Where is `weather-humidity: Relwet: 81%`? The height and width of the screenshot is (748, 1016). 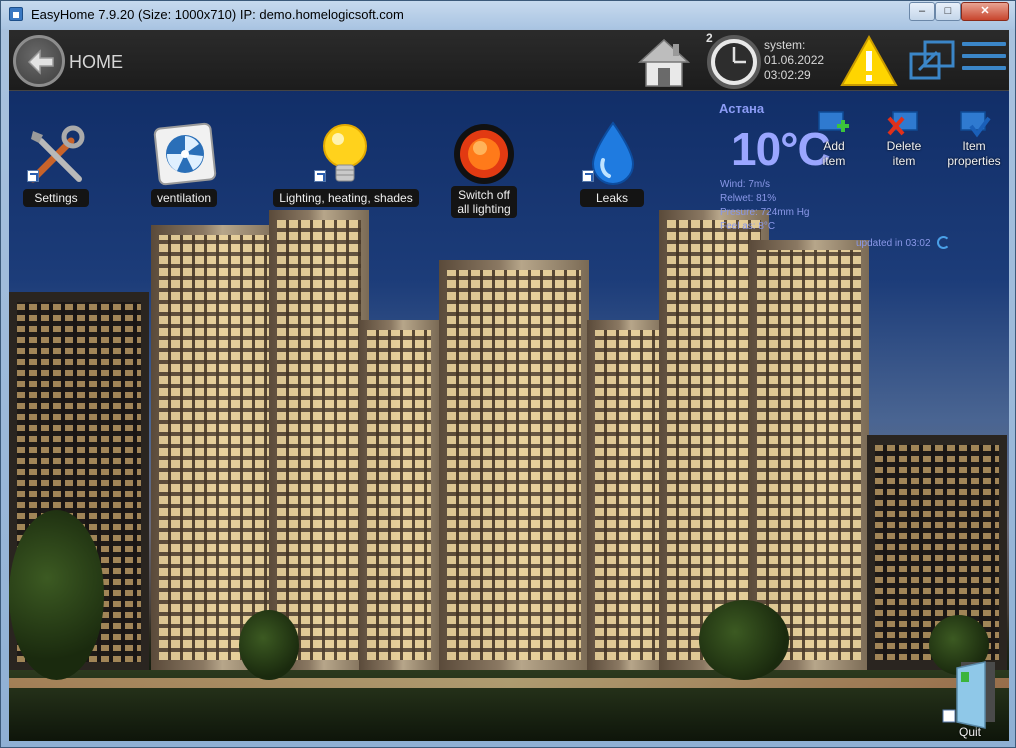
weather-humidity: Relwet: 81% is located at coordinates (748, 198).